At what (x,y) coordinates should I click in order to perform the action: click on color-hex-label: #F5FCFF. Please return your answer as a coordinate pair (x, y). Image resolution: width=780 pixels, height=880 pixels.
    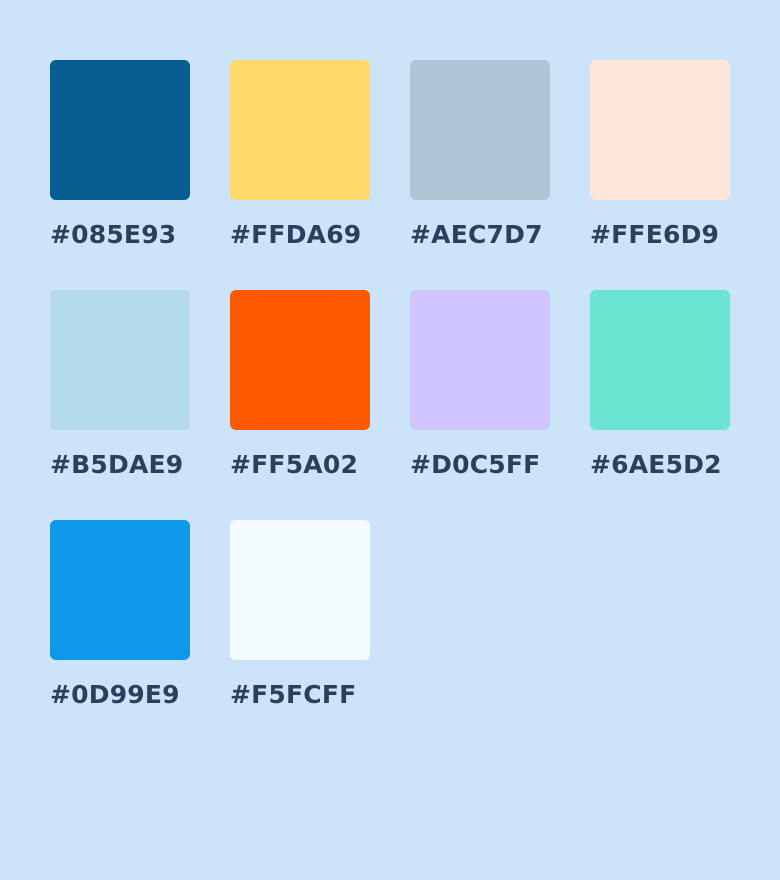
    Looking at the image, I should click on (293, 694).